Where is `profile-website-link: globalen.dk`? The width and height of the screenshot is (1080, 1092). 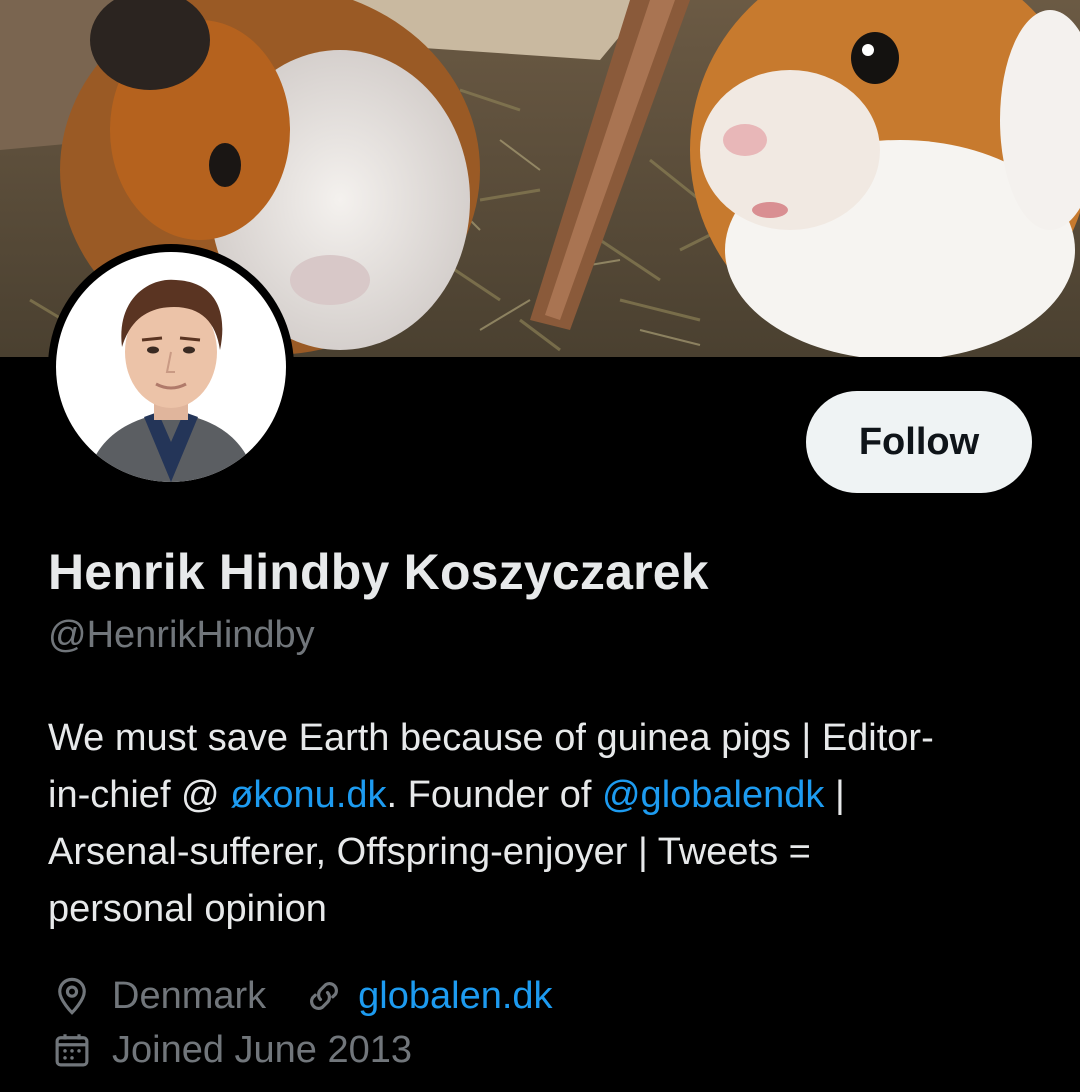 profile-website-link: globalen.dk is located at coordinates (455, 996).